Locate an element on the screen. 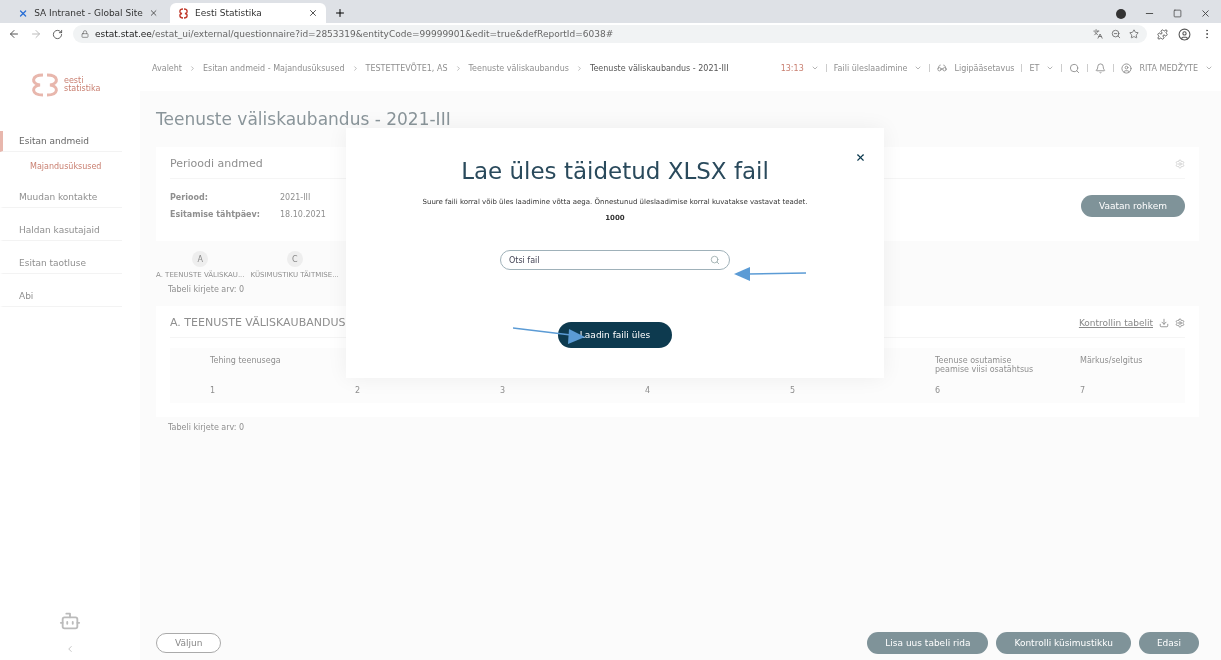  breadcrumb-link: Teenuste väliskaubandus is located at coordinates (518, 68).